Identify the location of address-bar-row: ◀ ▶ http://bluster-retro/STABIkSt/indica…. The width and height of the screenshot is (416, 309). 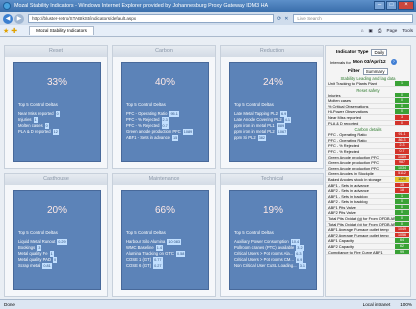
(208, 18).